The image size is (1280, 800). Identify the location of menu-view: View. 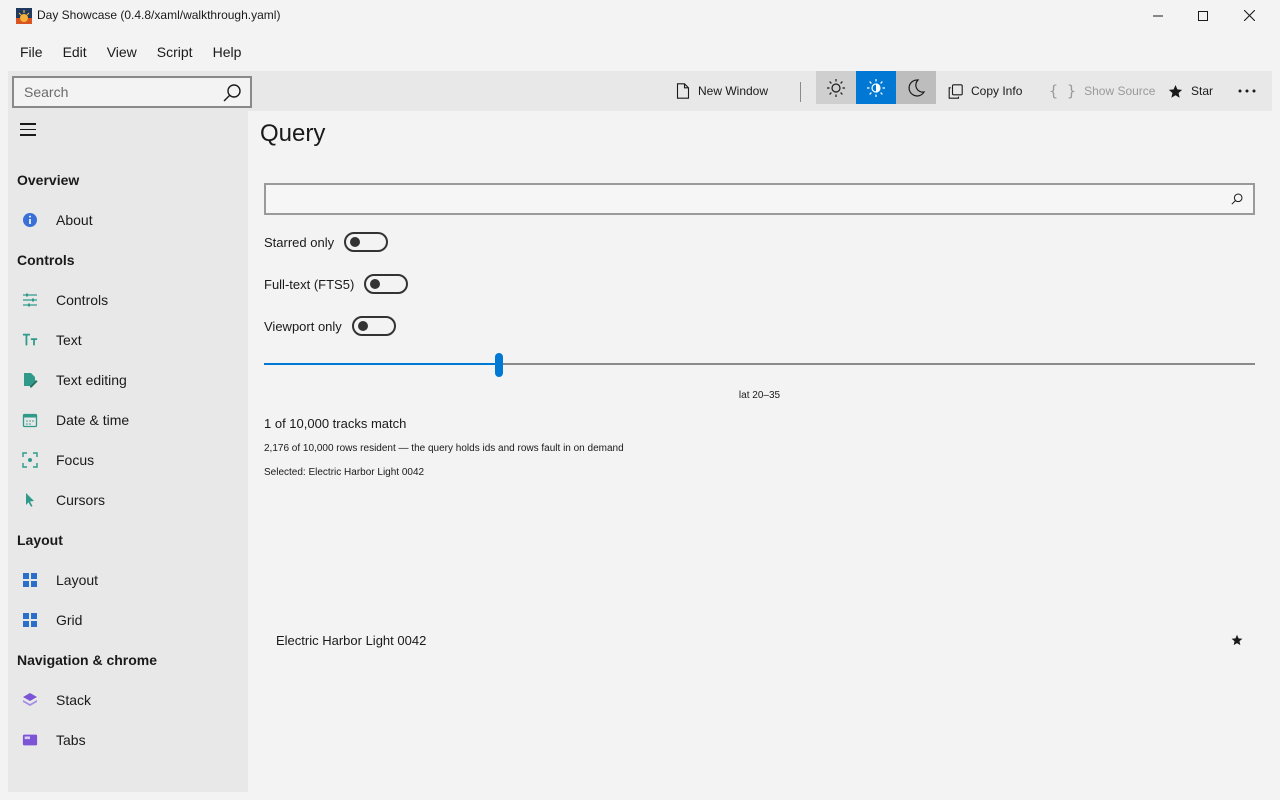
(122, 52).